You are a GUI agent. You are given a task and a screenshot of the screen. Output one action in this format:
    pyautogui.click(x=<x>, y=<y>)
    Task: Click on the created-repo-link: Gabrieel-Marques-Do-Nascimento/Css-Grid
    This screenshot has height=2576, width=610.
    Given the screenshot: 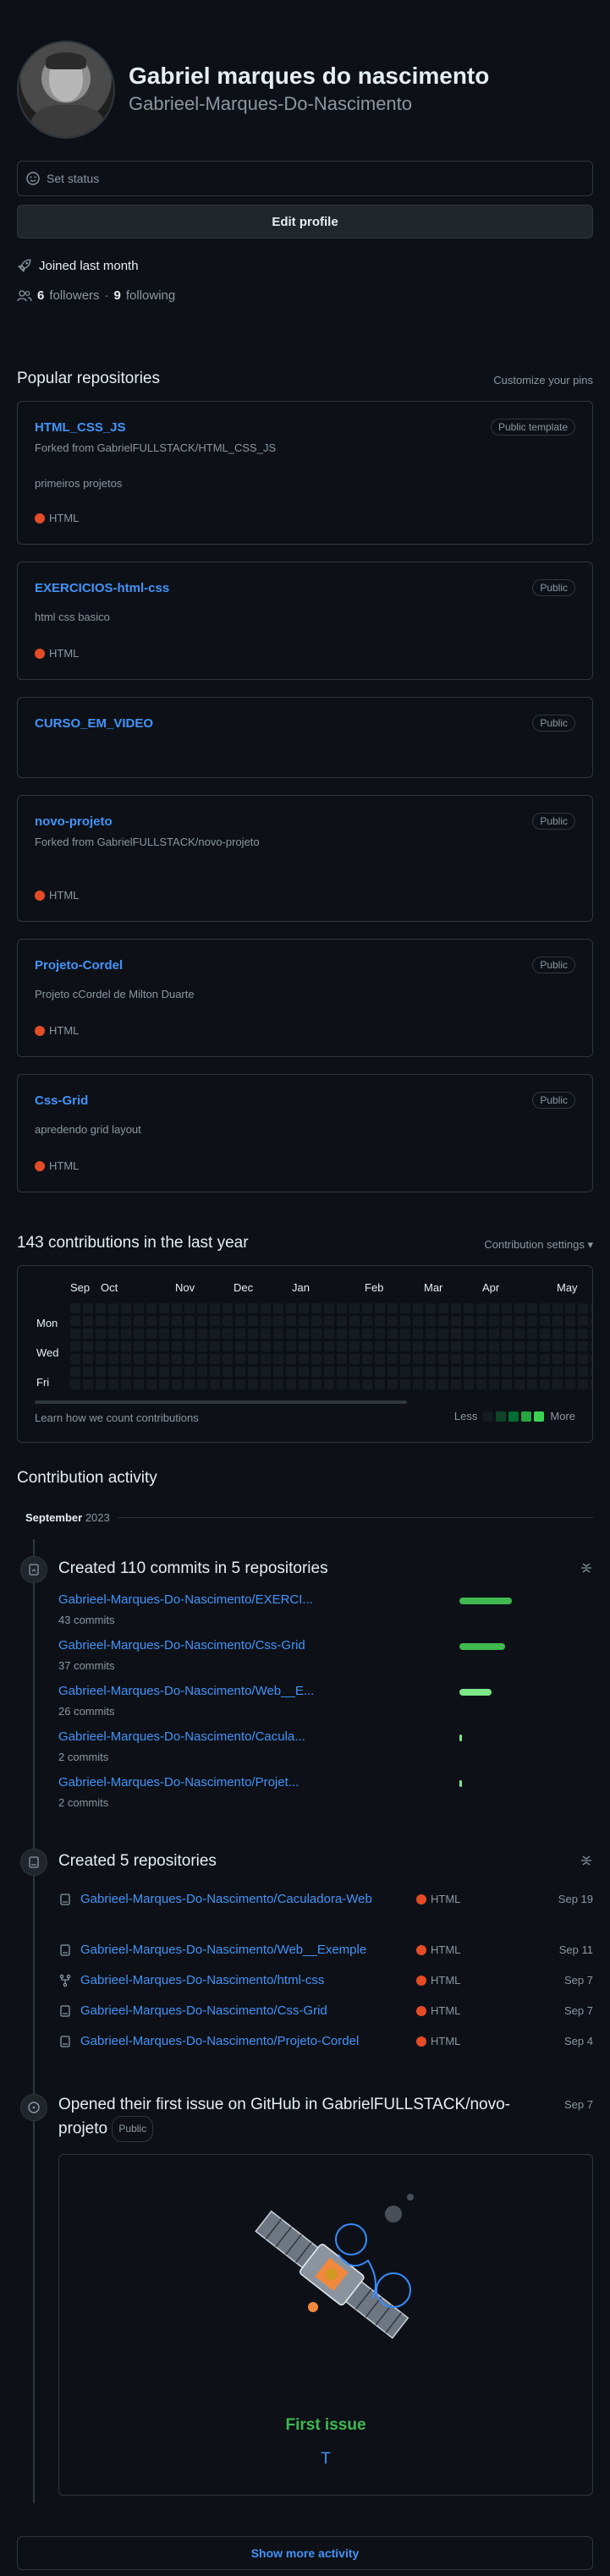 What is the action you would take?
    pyautogui.click(x=241, y=2011)
    